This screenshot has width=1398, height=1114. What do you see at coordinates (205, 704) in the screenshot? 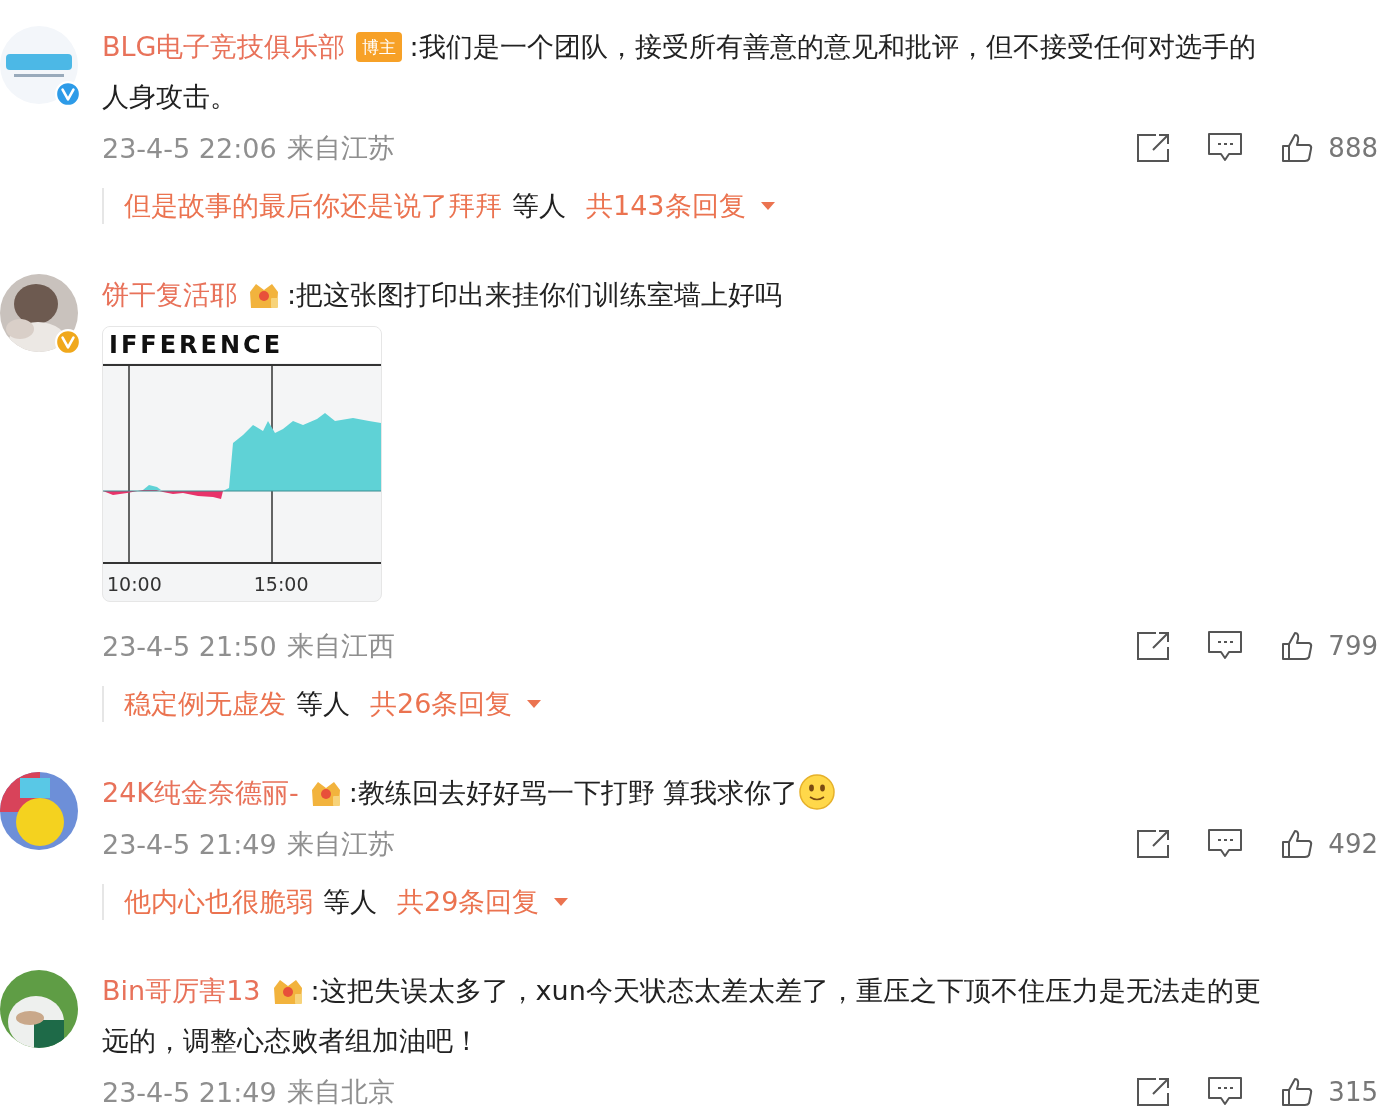
I see `reply-user: 稳定例无虚发` at bounding box center [205, 704].